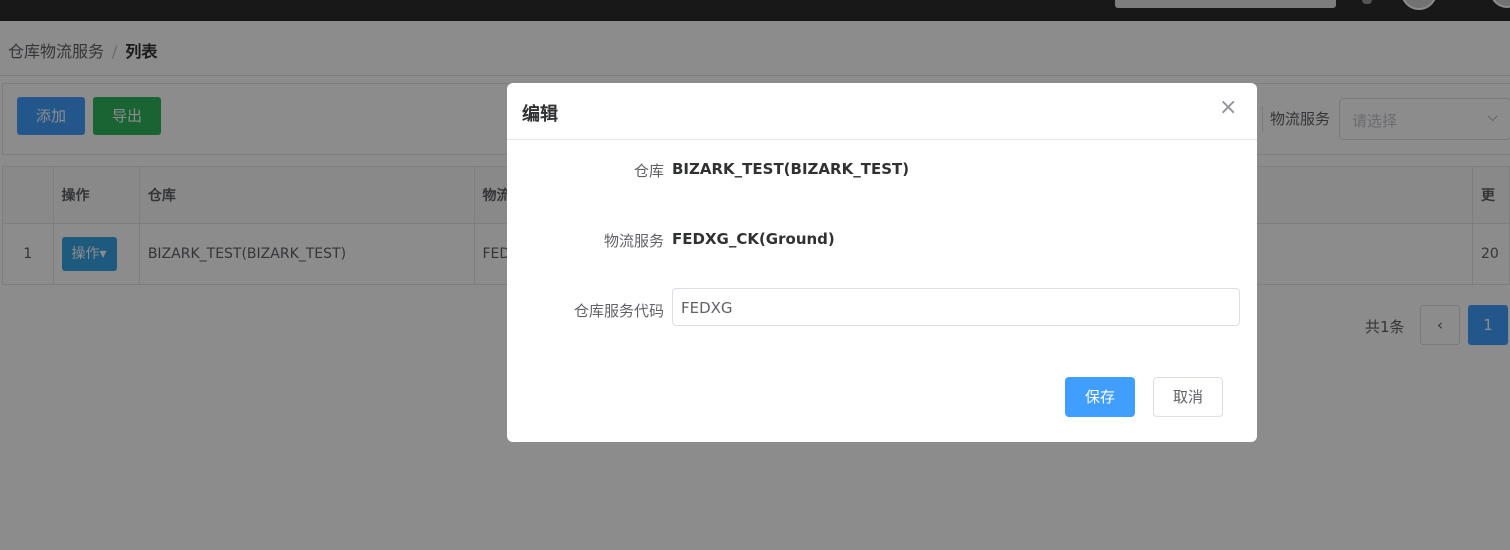  Describe the element at coordinates (1228, 108) in the screenshot. I see `close-icon: ×` at that location.